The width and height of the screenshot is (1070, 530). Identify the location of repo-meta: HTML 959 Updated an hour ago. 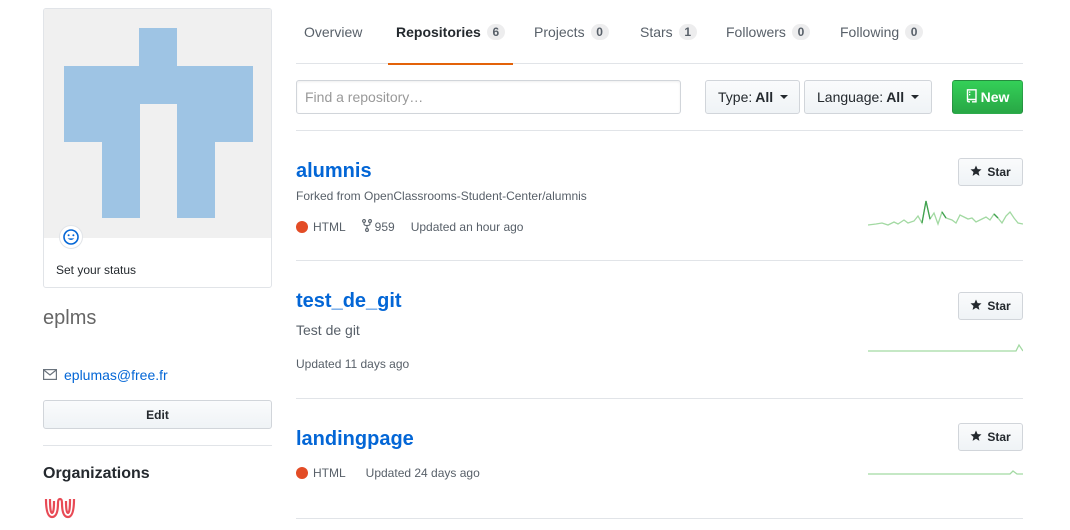
(409, 227).